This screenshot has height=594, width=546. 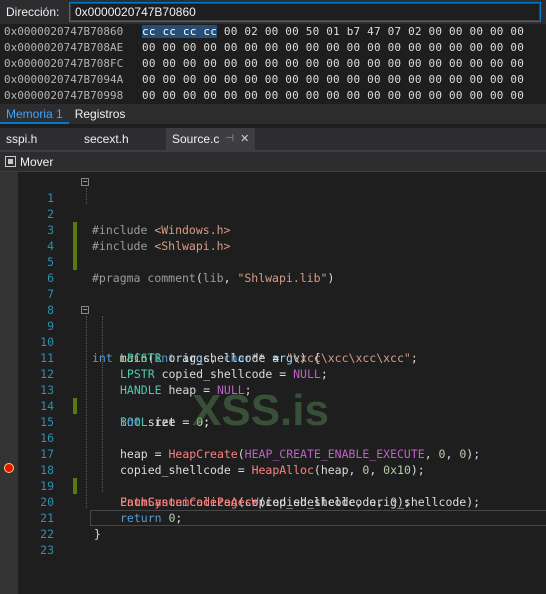 I want to click on breakpoint-margin, so click(x=9, y=383).